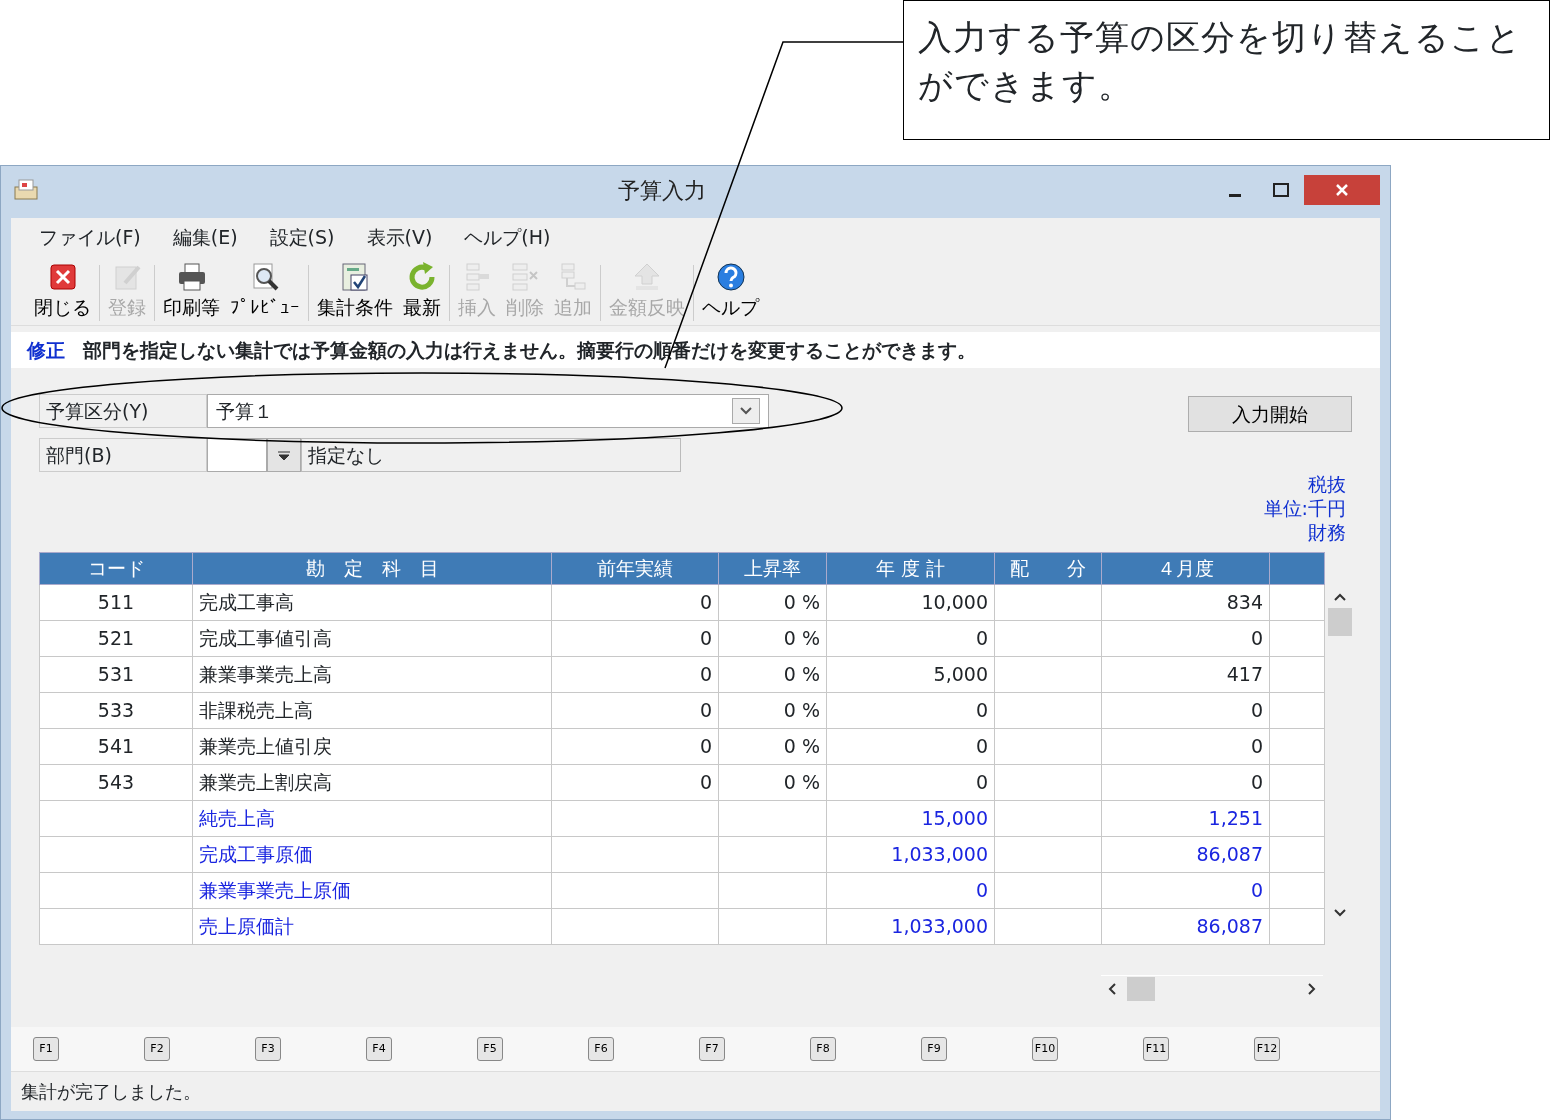 The image size is (1551, 1120). I want to click on table-cell: 純売上高, so click(372, 818).